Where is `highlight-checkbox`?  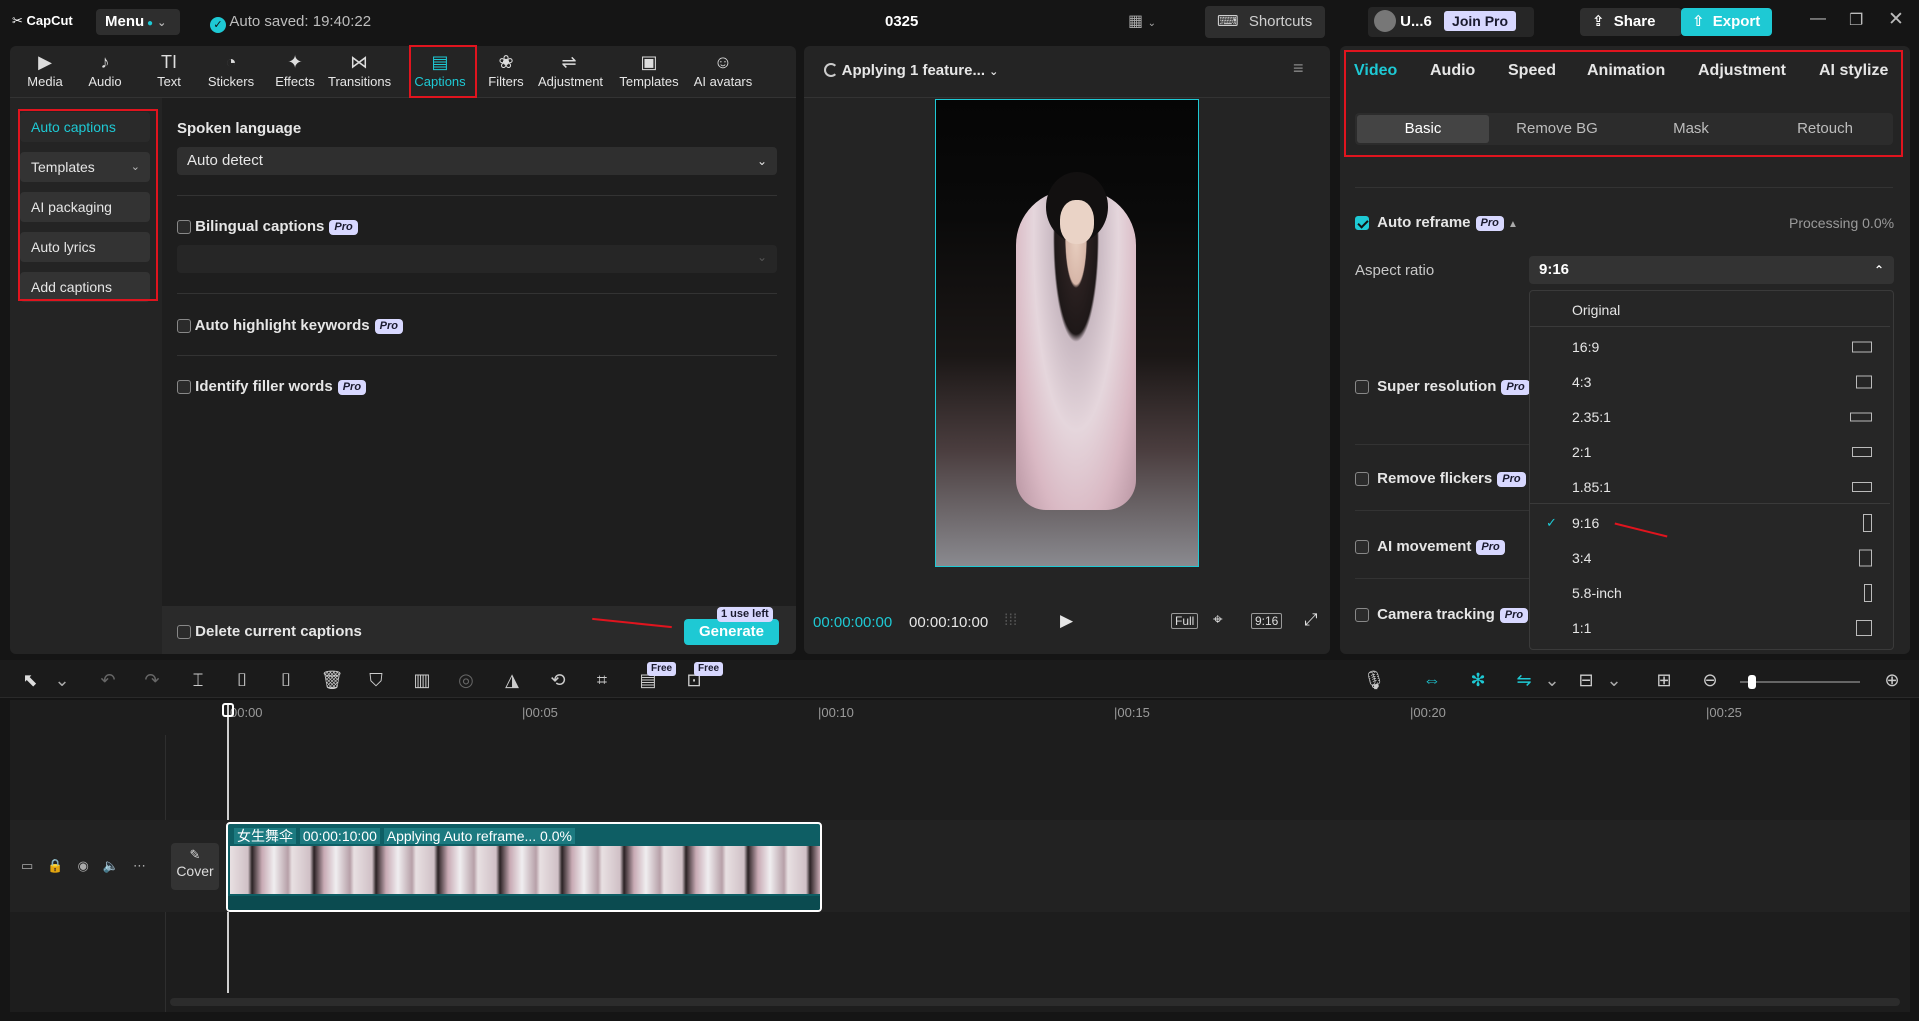
highlight-checkbox is located at coordinates (184, 326).